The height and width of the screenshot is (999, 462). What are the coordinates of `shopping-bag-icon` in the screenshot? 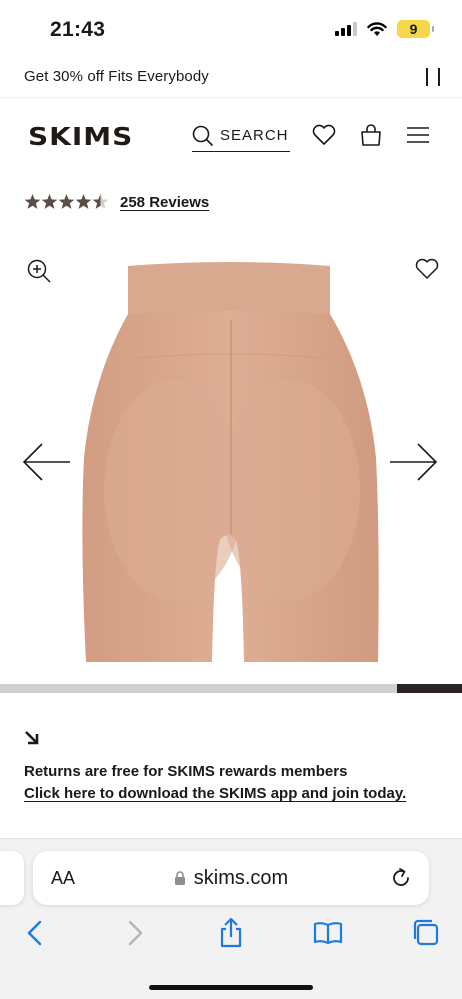 It's located at (371, 135).